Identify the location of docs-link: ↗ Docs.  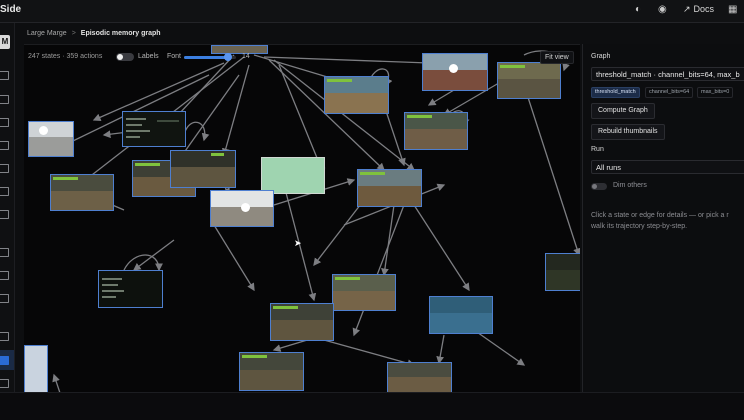
(698, 9).